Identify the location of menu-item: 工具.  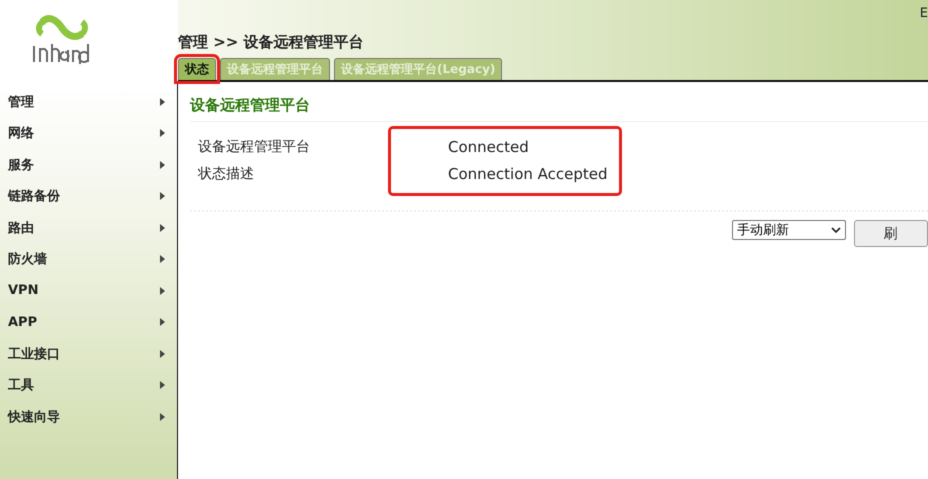
(21, 385).